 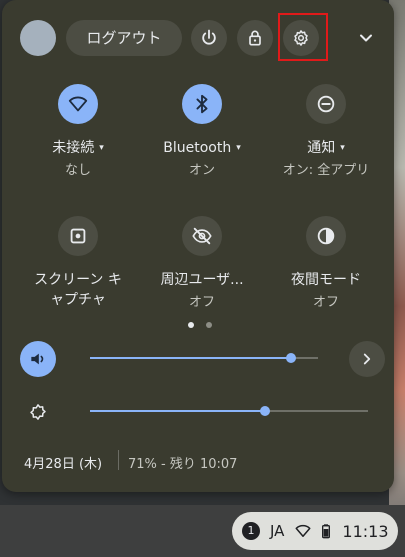 I want to click on do-not-disturb-icon, so click(x=326, y=104).